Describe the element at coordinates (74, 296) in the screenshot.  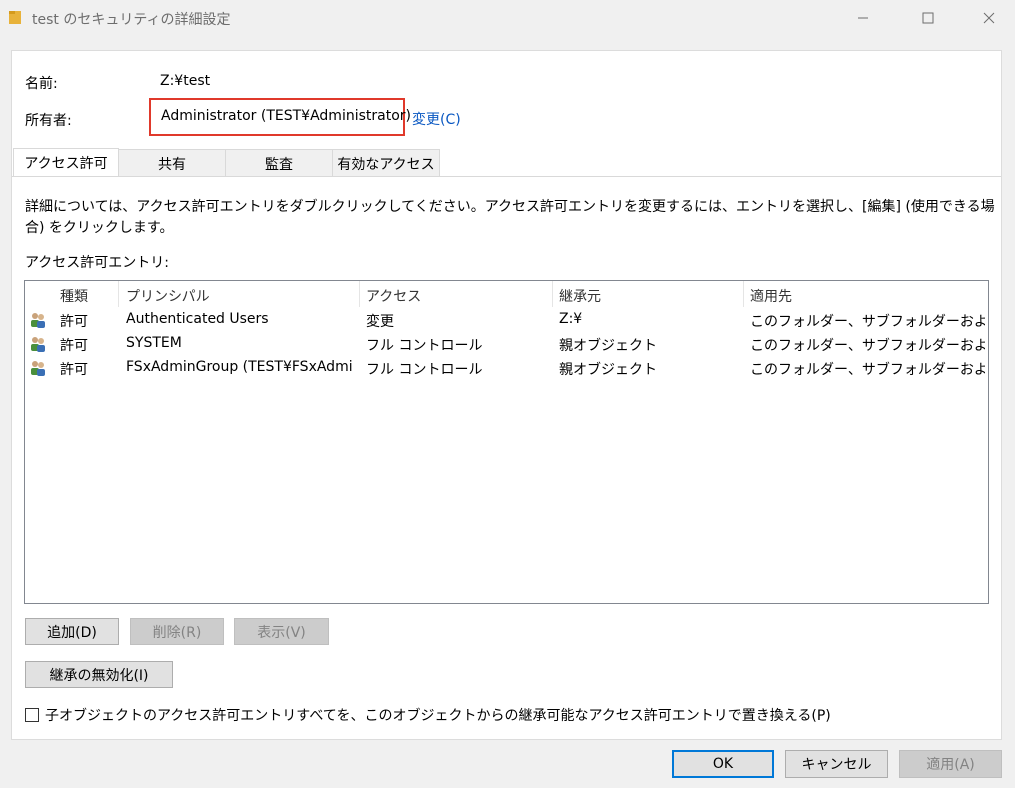
I see `column-header-type: 種類` at that location.